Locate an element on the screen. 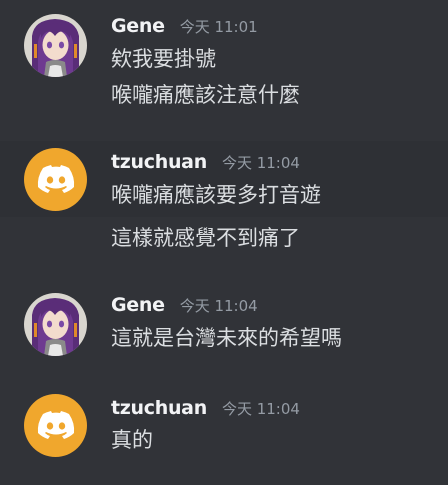  message-header: Gene 今天 11:01 is located at coordinates (184, 27).